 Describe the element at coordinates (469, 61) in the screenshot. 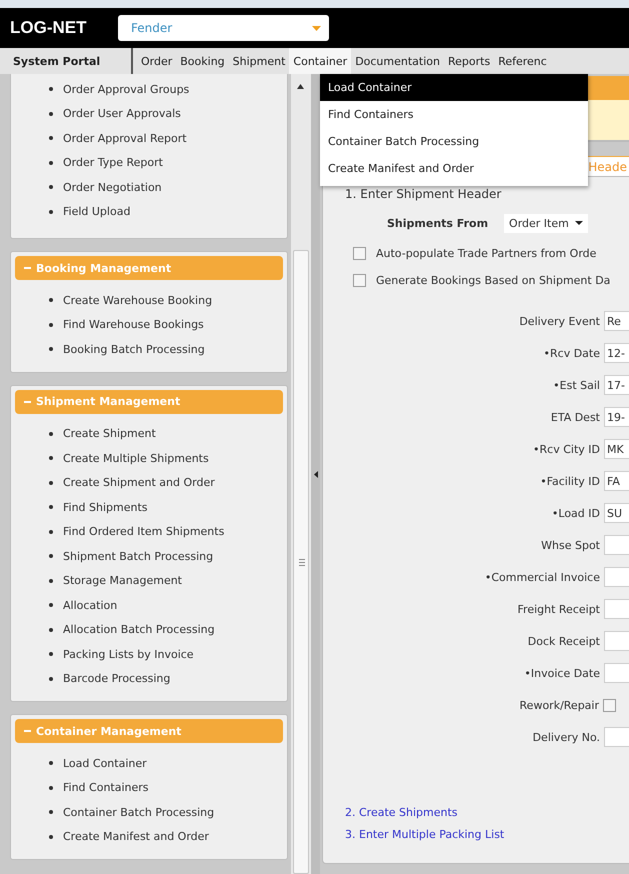

I see `menu-item: Reports` at that location.